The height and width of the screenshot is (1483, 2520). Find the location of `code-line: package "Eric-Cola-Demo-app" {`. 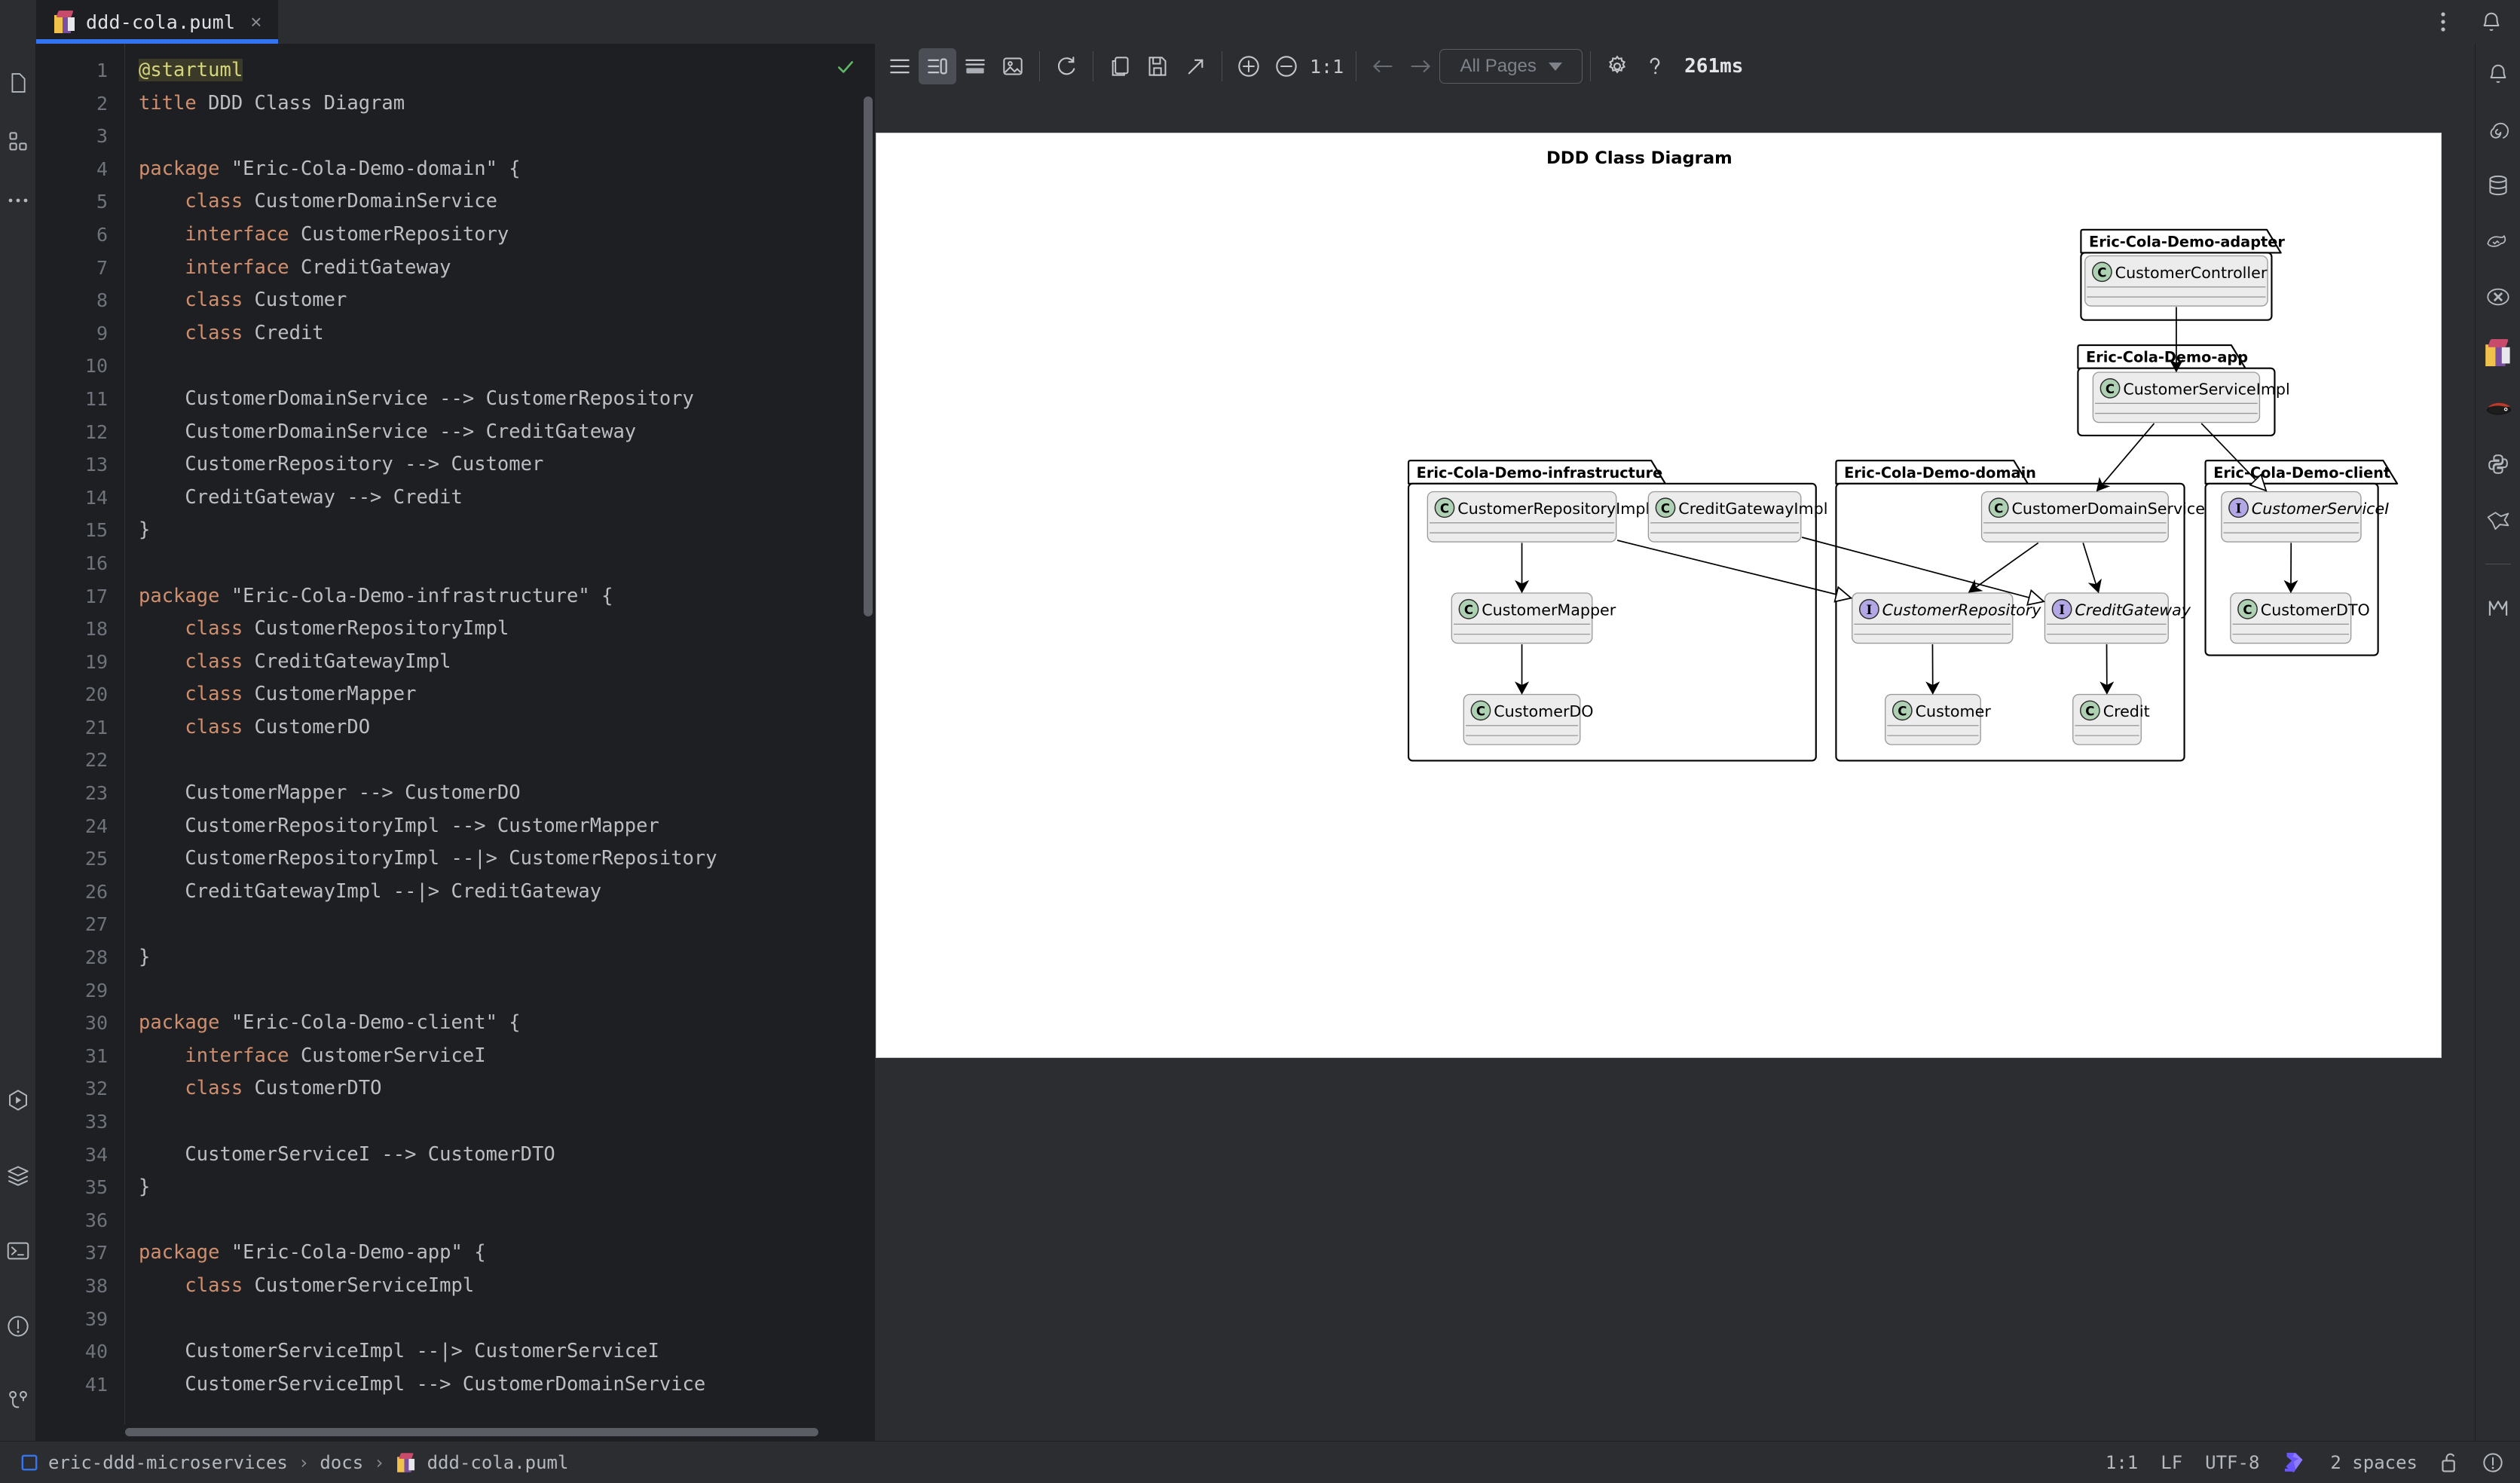

code-line: package "Eric-Cola-Demo-app" { is located at coordinates (507, 1253).